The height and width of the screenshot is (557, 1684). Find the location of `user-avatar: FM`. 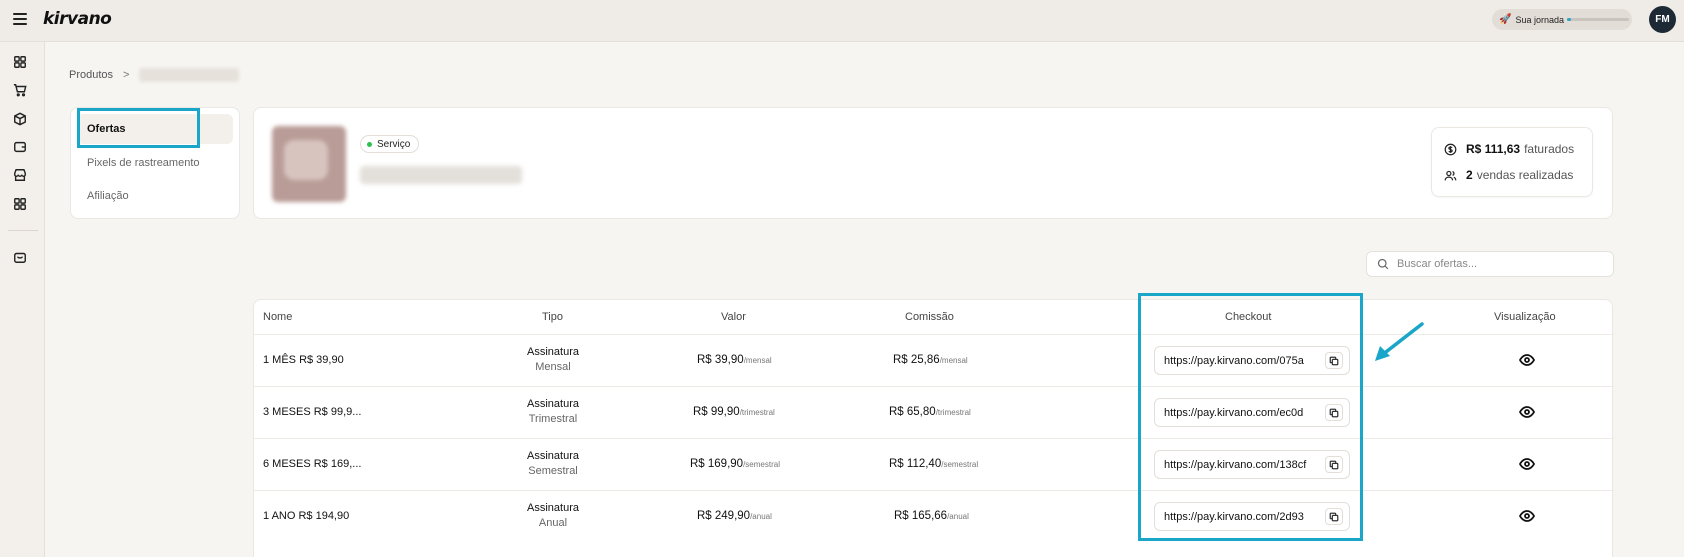

user-avatar: FM is located at coordinates (1662, 19).